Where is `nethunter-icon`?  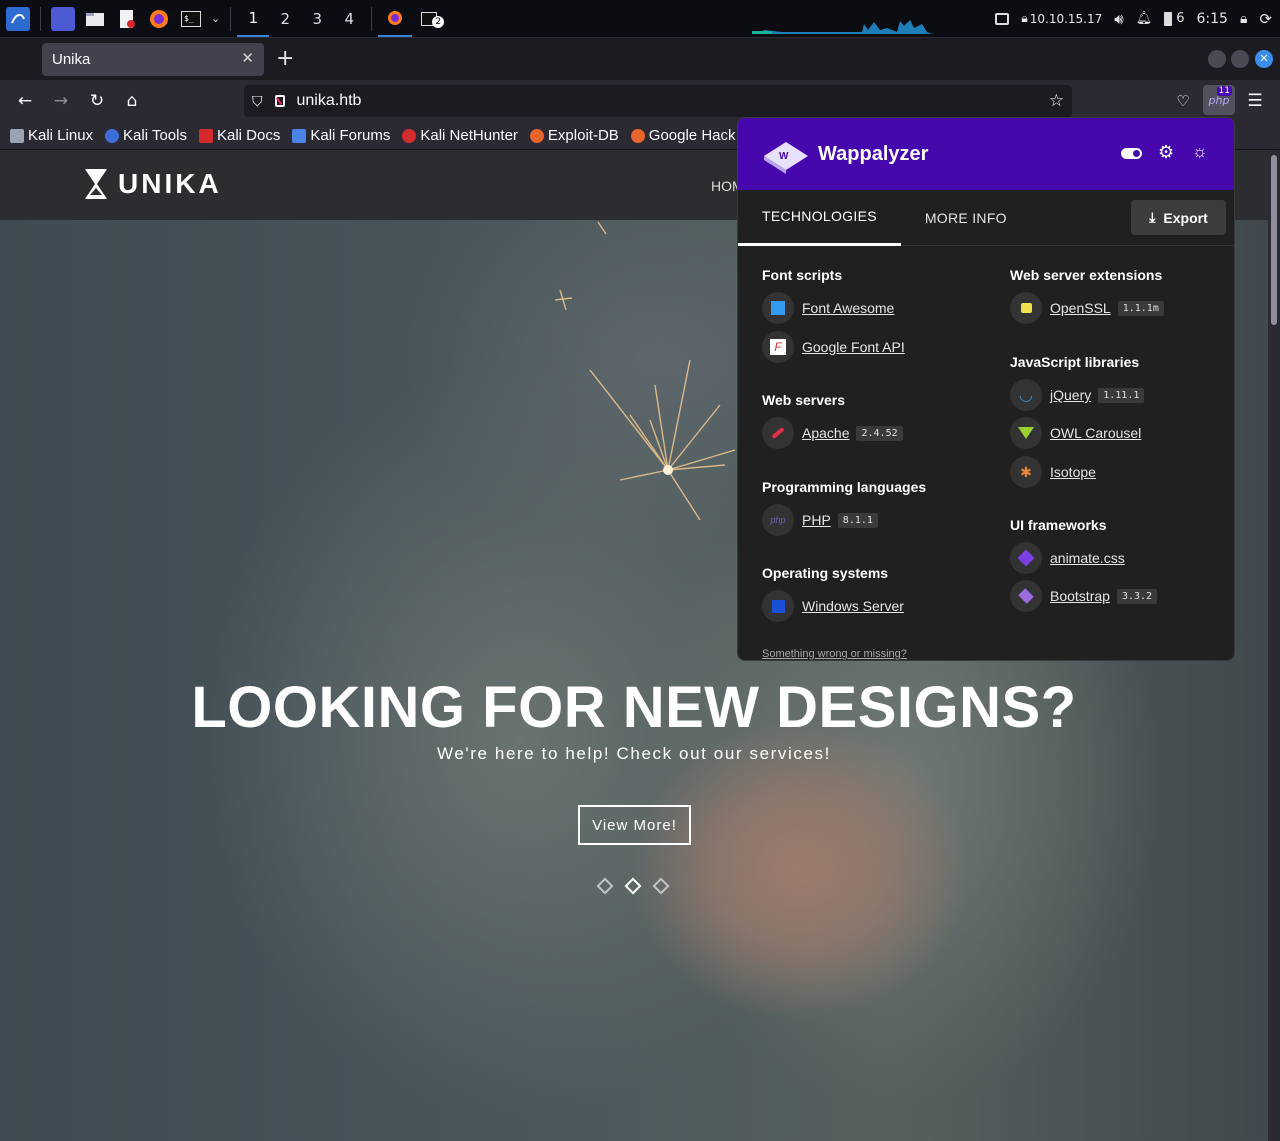
nethunter-icon is located at coordinates (409, 135).